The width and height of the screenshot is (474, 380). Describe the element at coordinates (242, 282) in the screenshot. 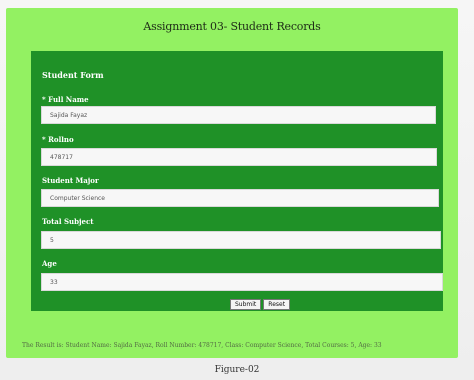

I see `age-input: 33` at that location.